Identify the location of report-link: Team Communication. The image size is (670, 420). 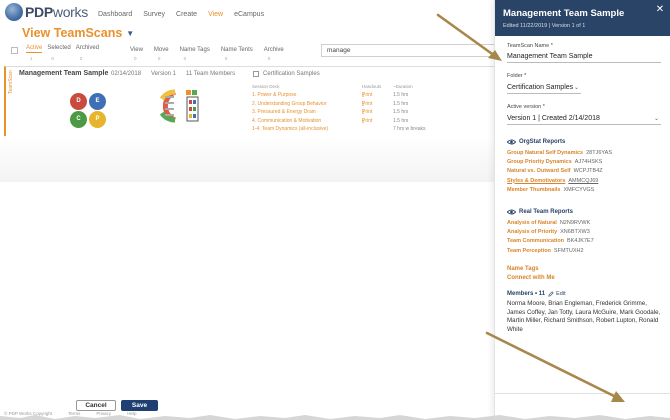
(535, 241).